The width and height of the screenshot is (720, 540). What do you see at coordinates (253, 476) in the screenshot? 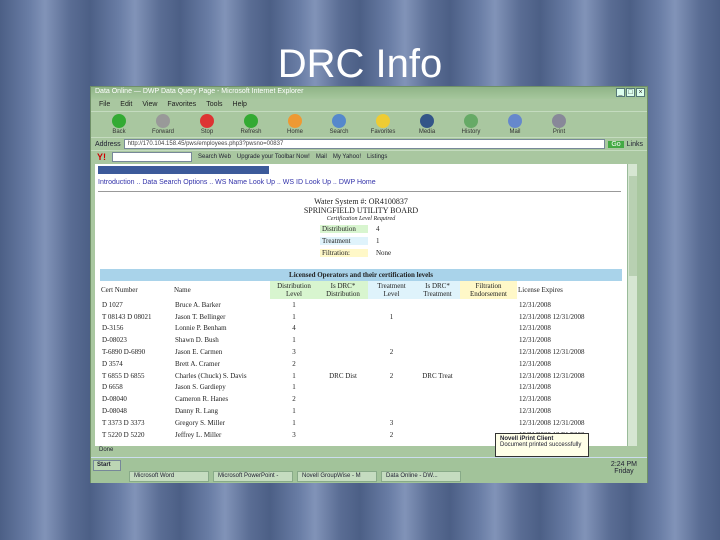
I see `taskbar-button: Microsoft PowerPoint -` at bounding box center [253, 476].